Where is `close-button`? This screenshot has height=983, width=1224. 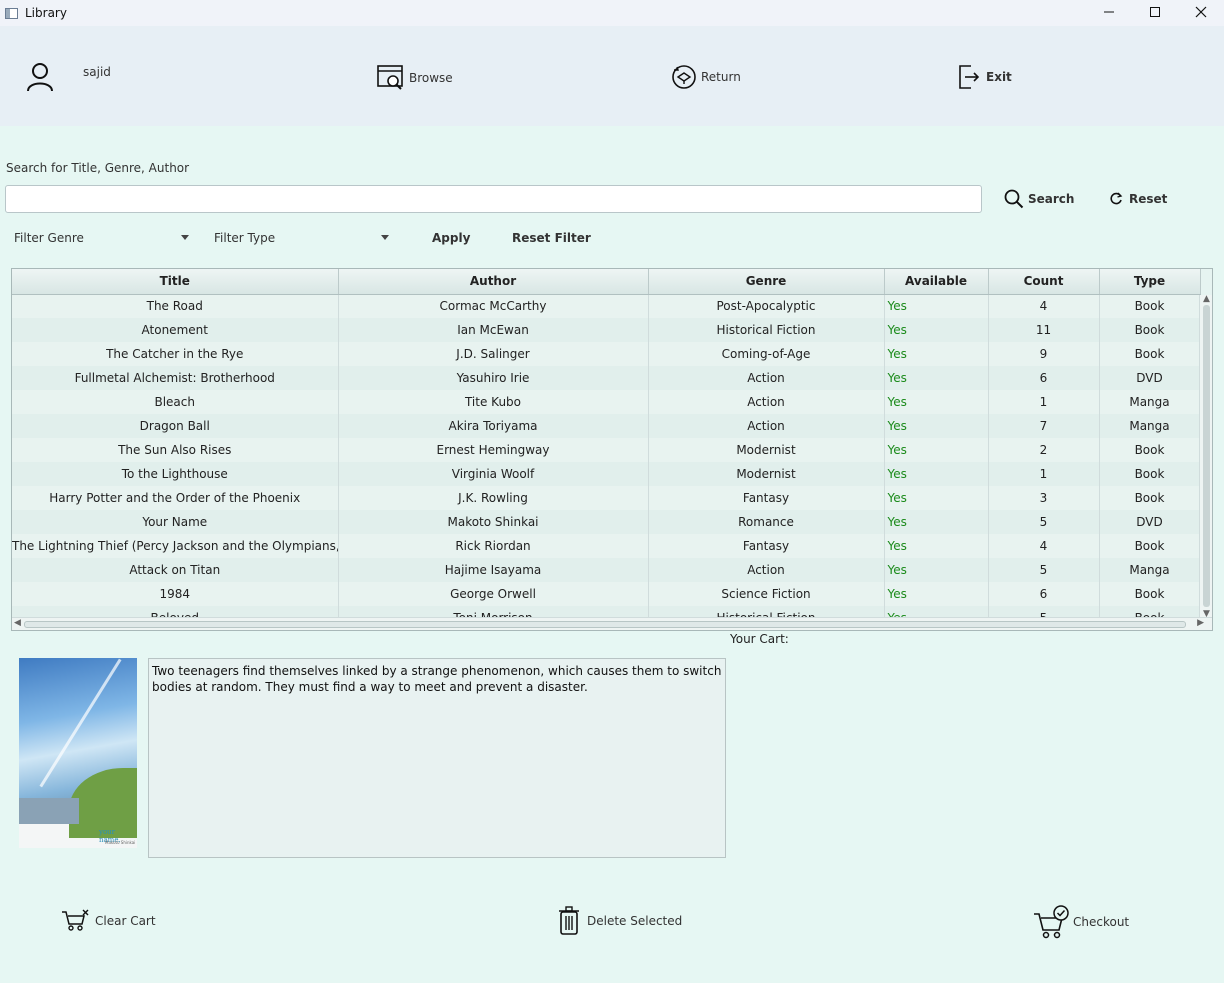
close-button is located at coordinates (1201, 12).